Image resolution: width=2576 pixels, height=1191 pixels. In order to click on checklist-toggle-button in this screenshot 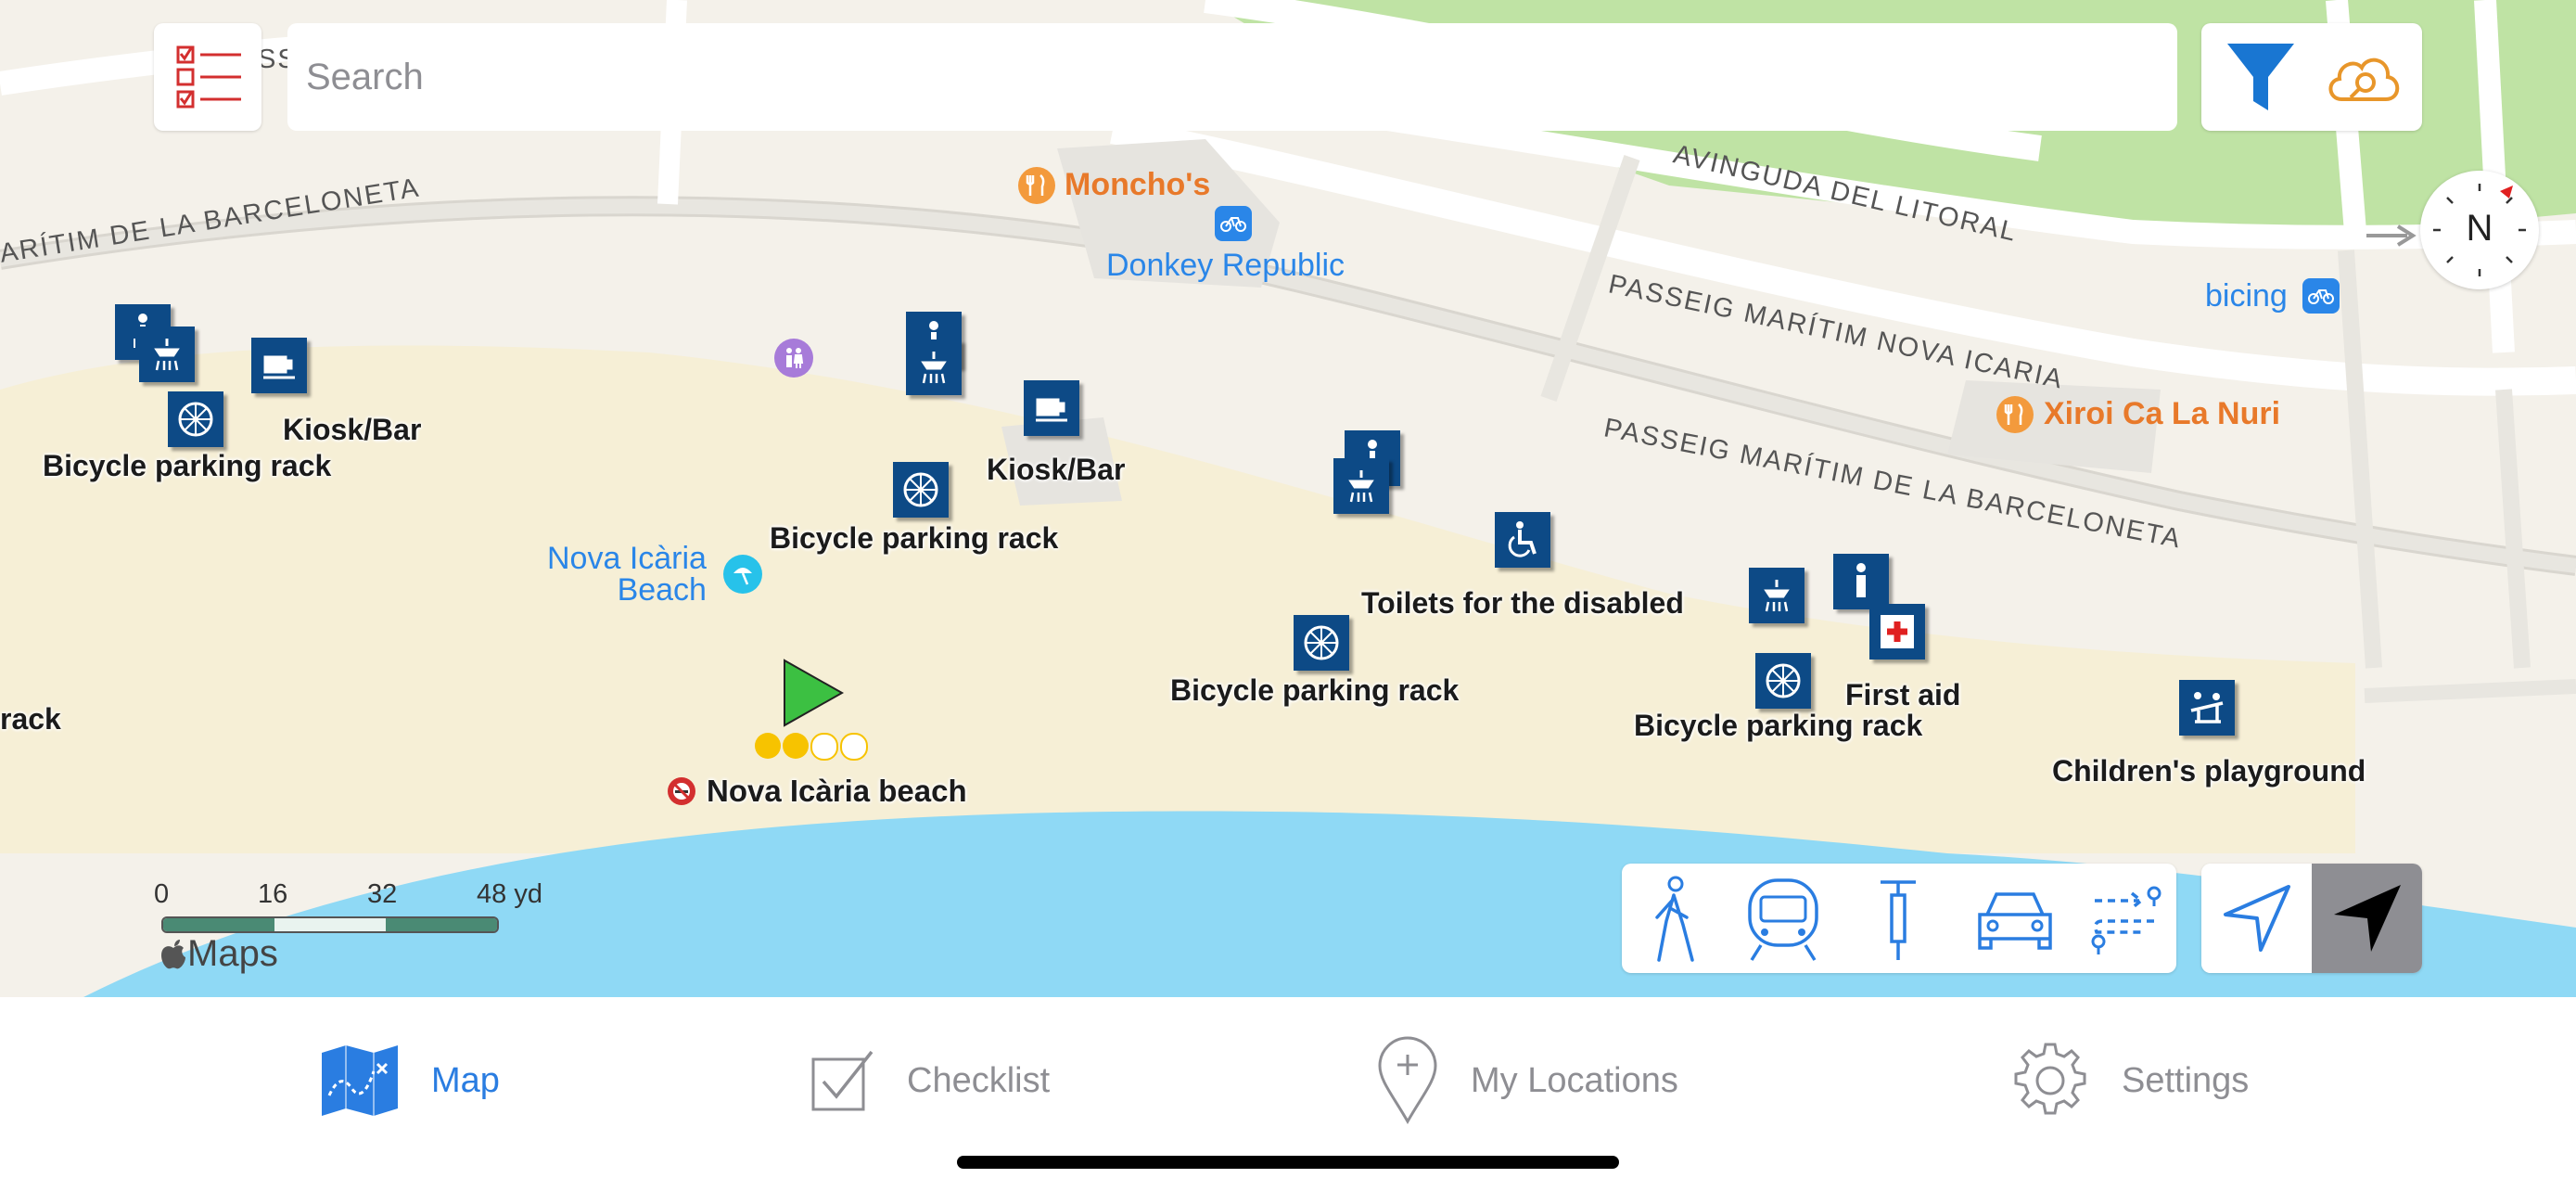, I will do `click(207, 77)`.